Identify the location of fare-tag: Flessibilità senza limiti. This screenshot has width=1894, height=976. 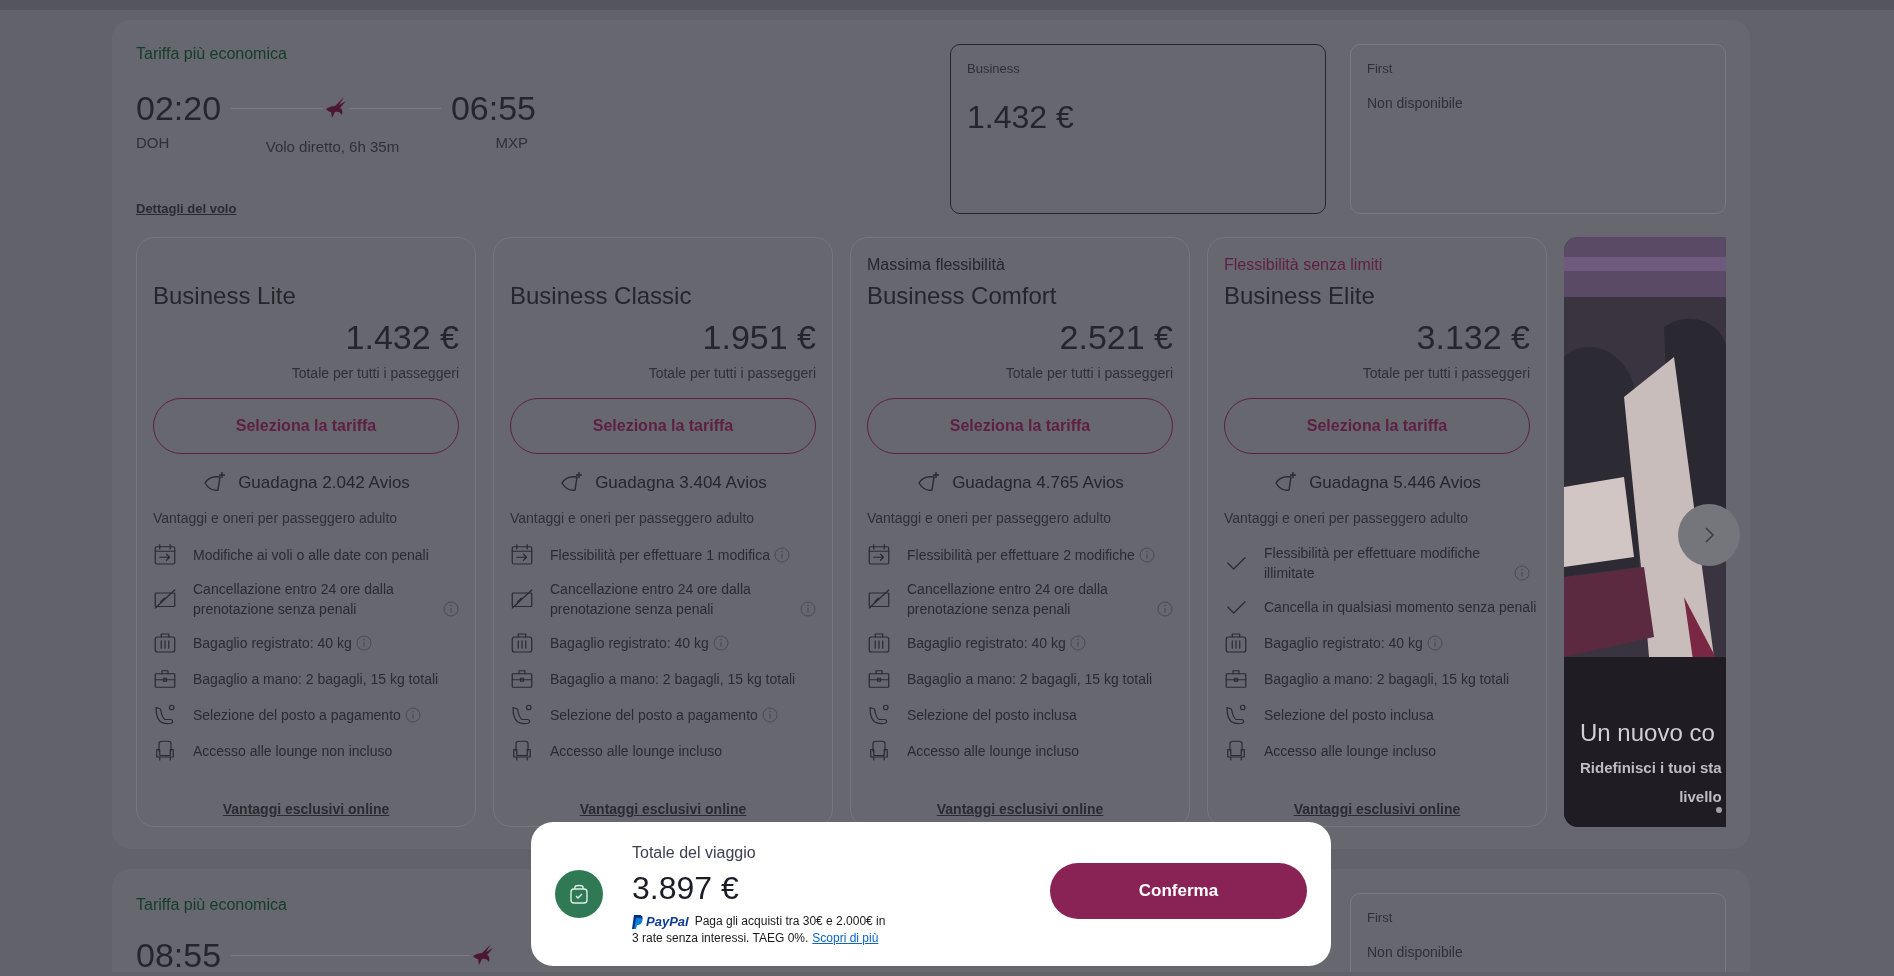
(1377, 263).